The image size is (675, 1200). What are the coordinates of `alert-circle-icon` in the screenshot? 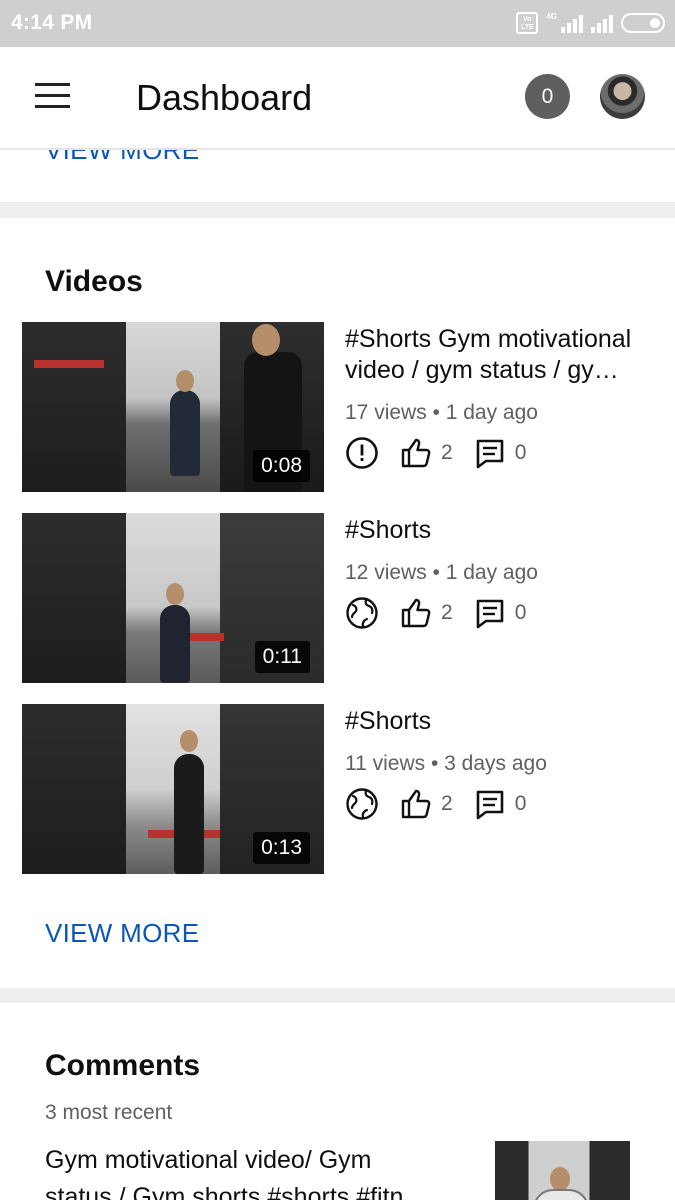 It's located at (362, 453).